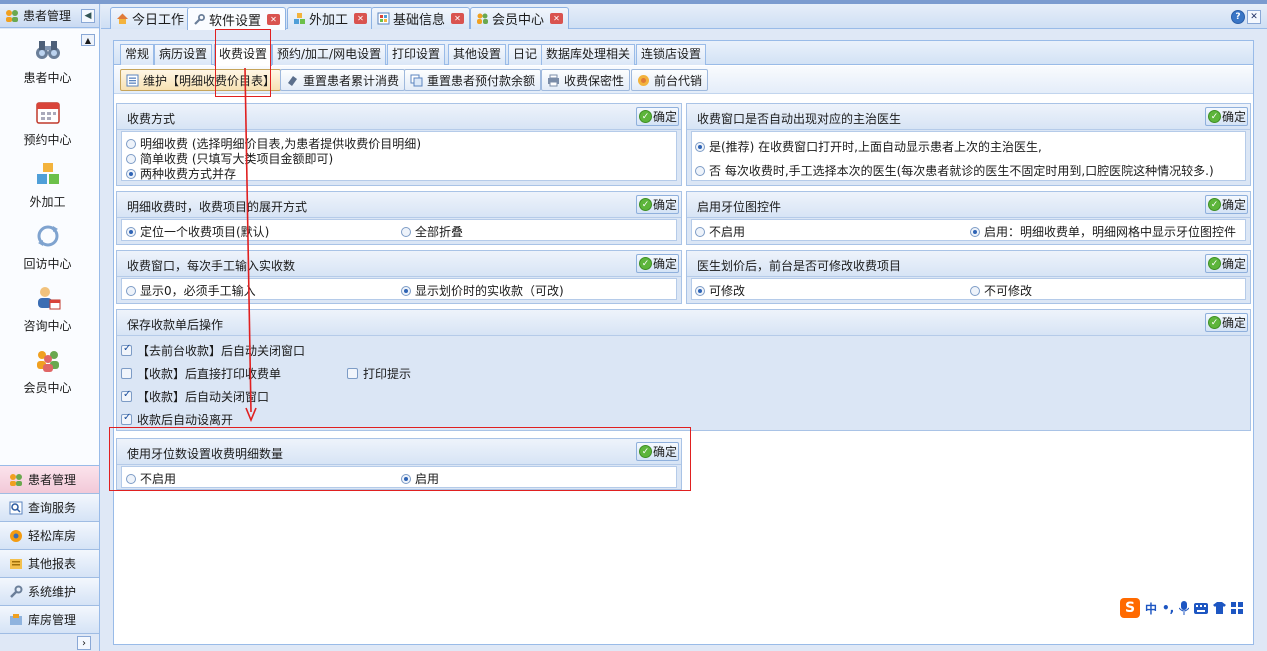 The image size is (1267, 651). I want to click on accordion-easy-warehouse: 轻松库房, so click(49, 536).